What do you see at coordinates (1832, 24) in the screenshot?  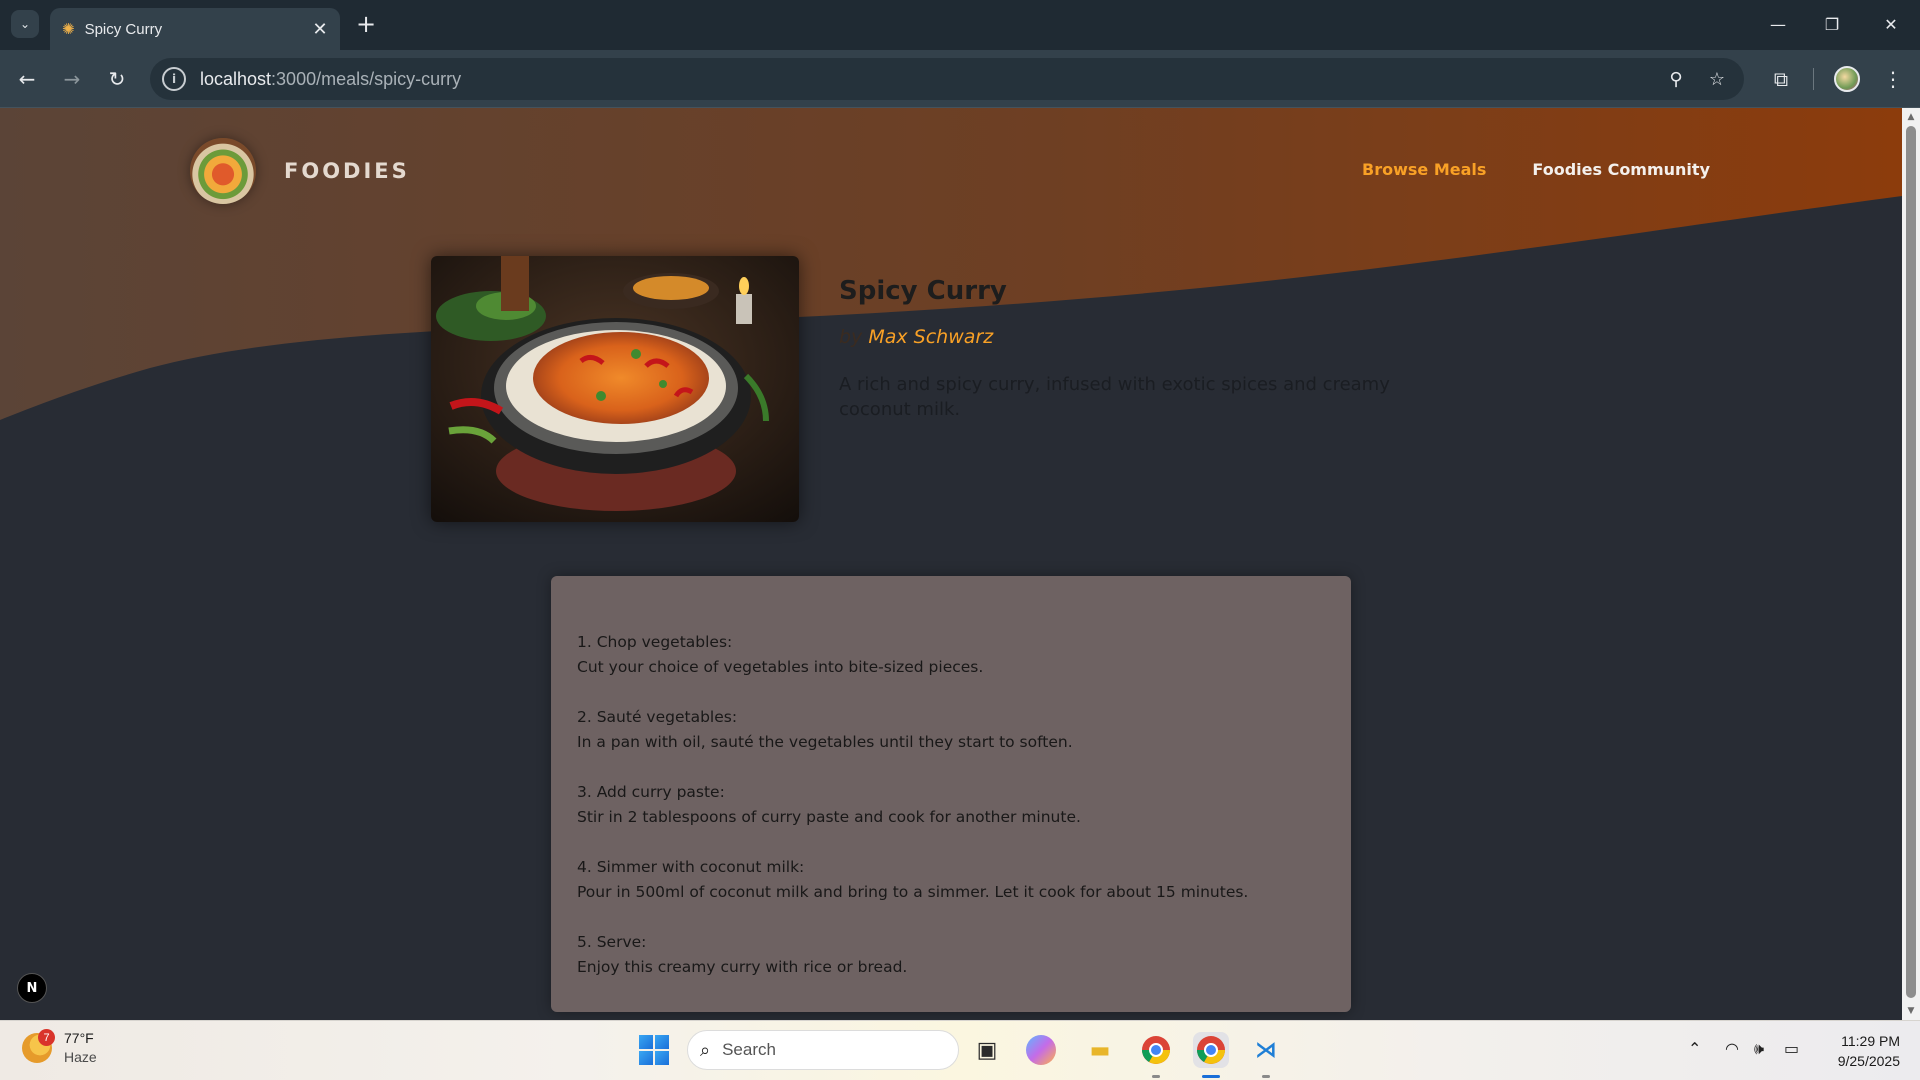 I see `restore-button: ❐` at bounding box center [1832, 24].